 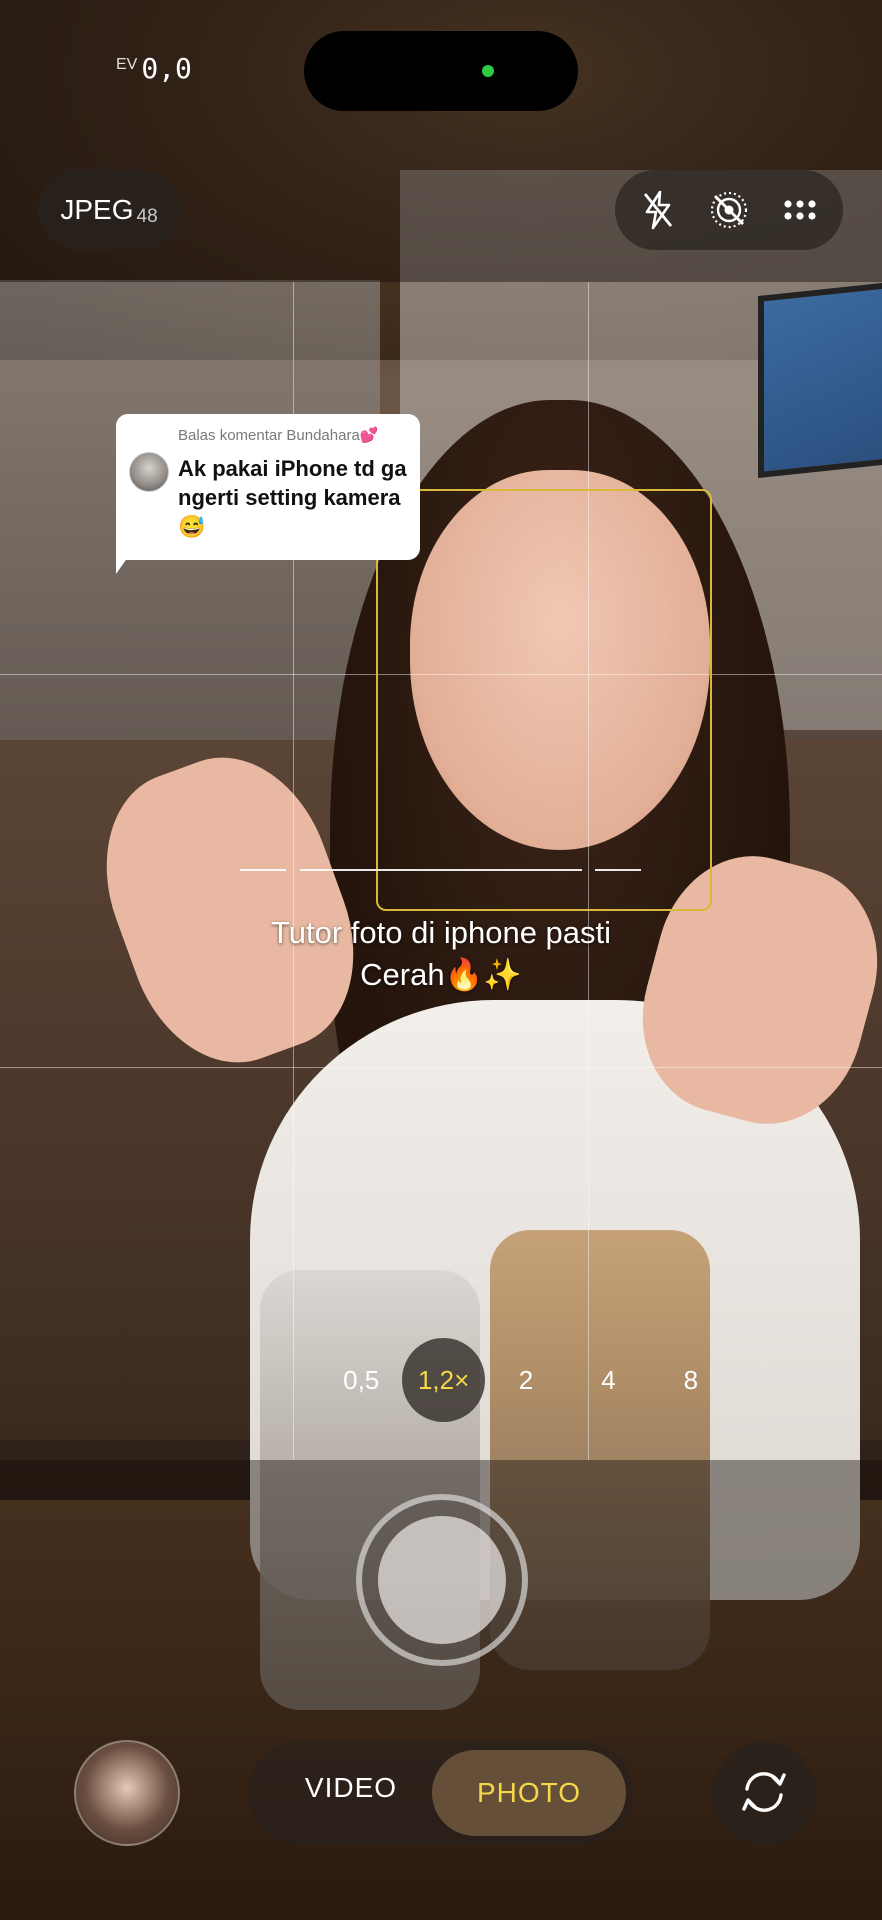 What do you see at coordinates (441, 974) in the screenshot?
I see `caption-line-2: Cerah🔥✨` at bounding box center [441, 974].